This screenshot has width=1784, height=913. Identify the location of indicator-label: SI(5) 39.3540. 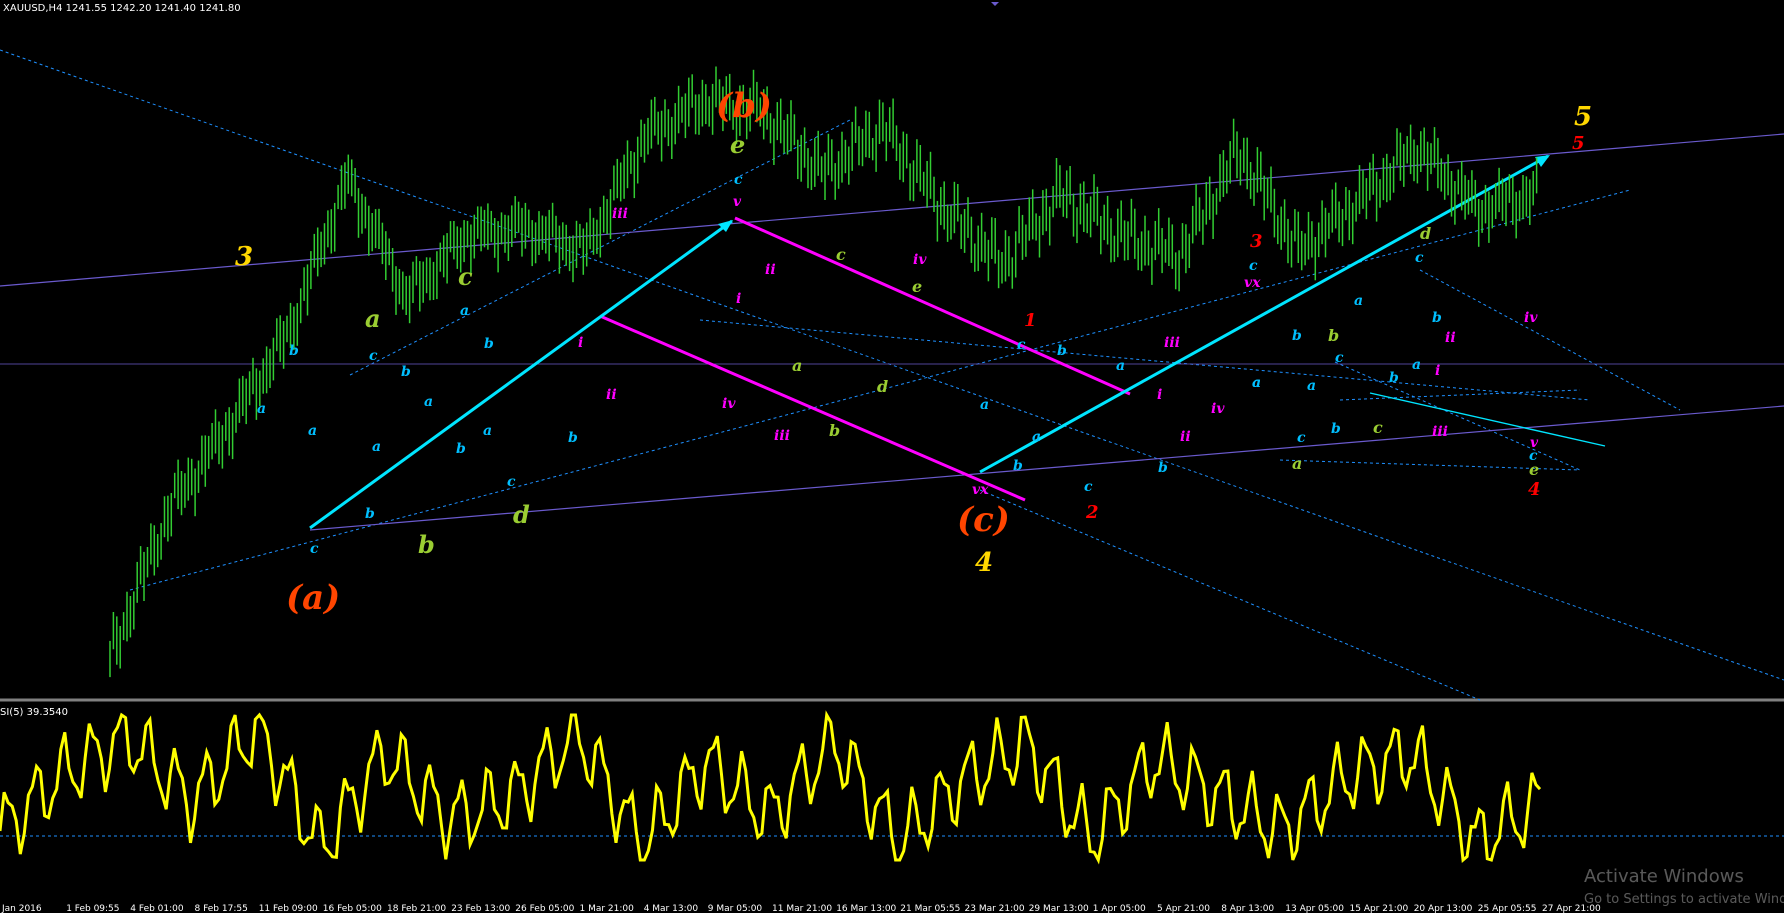
(34, 712).